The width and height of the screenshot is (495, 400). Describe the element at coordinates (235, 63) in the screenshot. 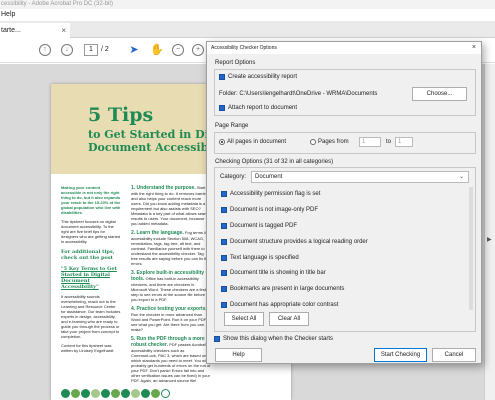

I see `report-options-label: Report Options` at that location.